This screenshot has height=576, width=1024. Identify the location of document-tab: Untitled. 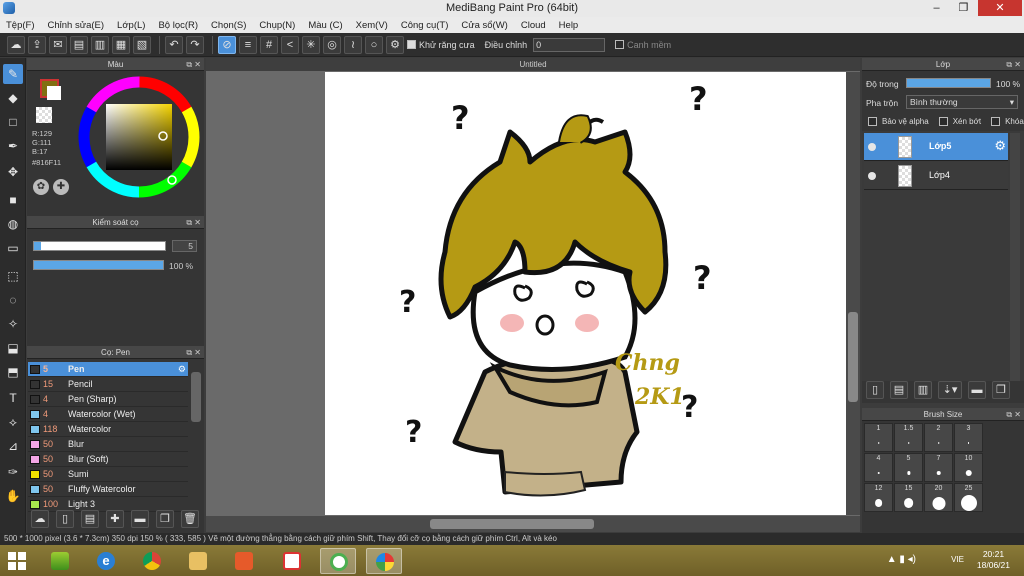
(533, 64).